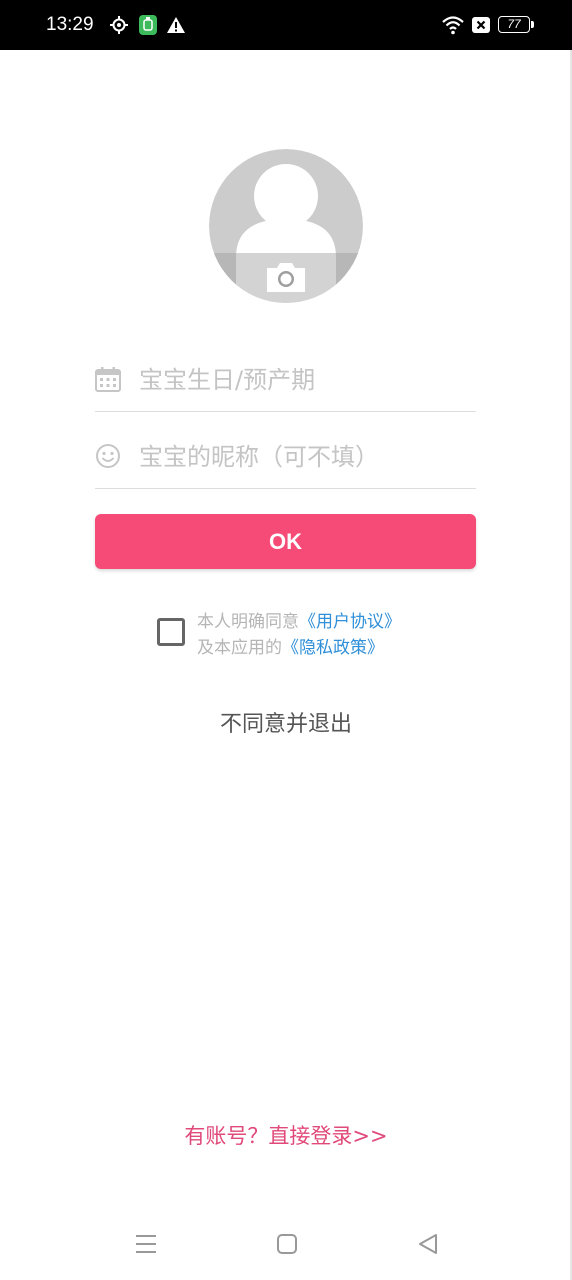 The height and width of the screenshot is (1280, 572). Describe the element at coordinates (481, 25) in the screenshot. I see `no-sim-icon` at that location.